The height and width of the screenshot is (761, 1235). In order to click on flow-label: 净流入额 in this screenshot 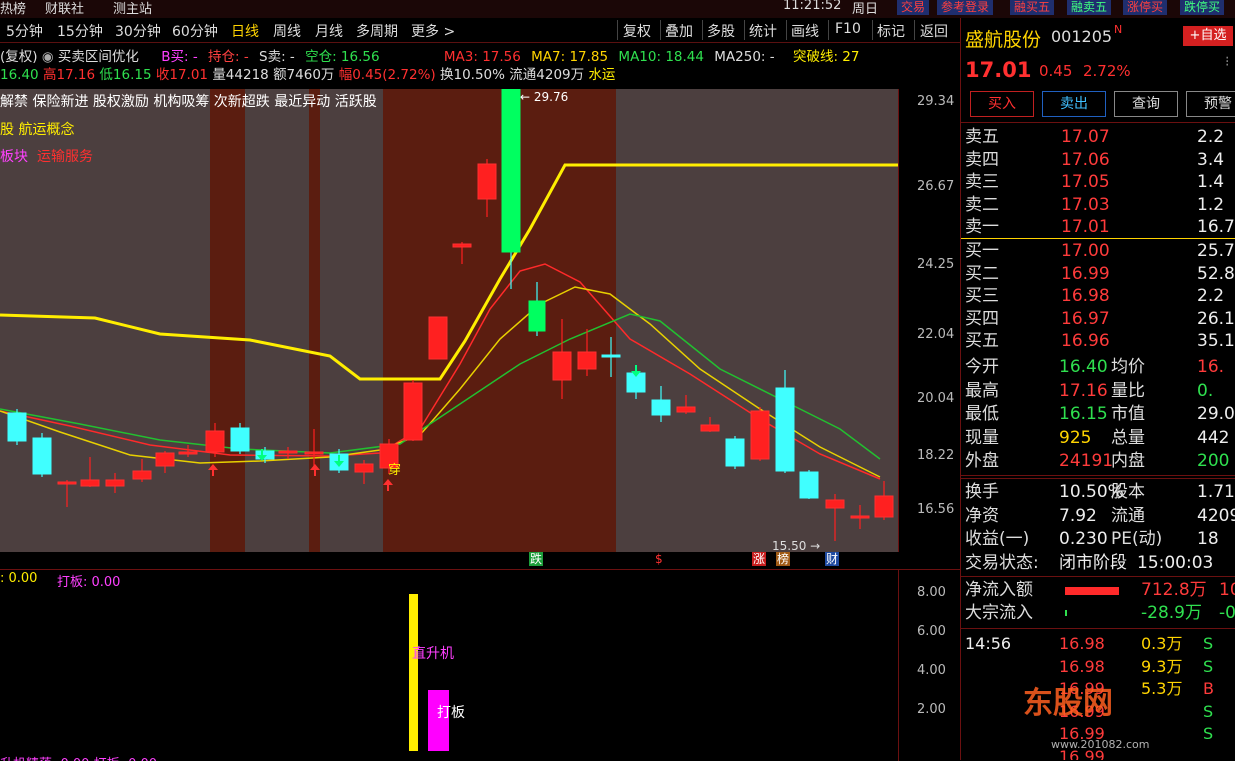, I will do `click(999, 590)`.